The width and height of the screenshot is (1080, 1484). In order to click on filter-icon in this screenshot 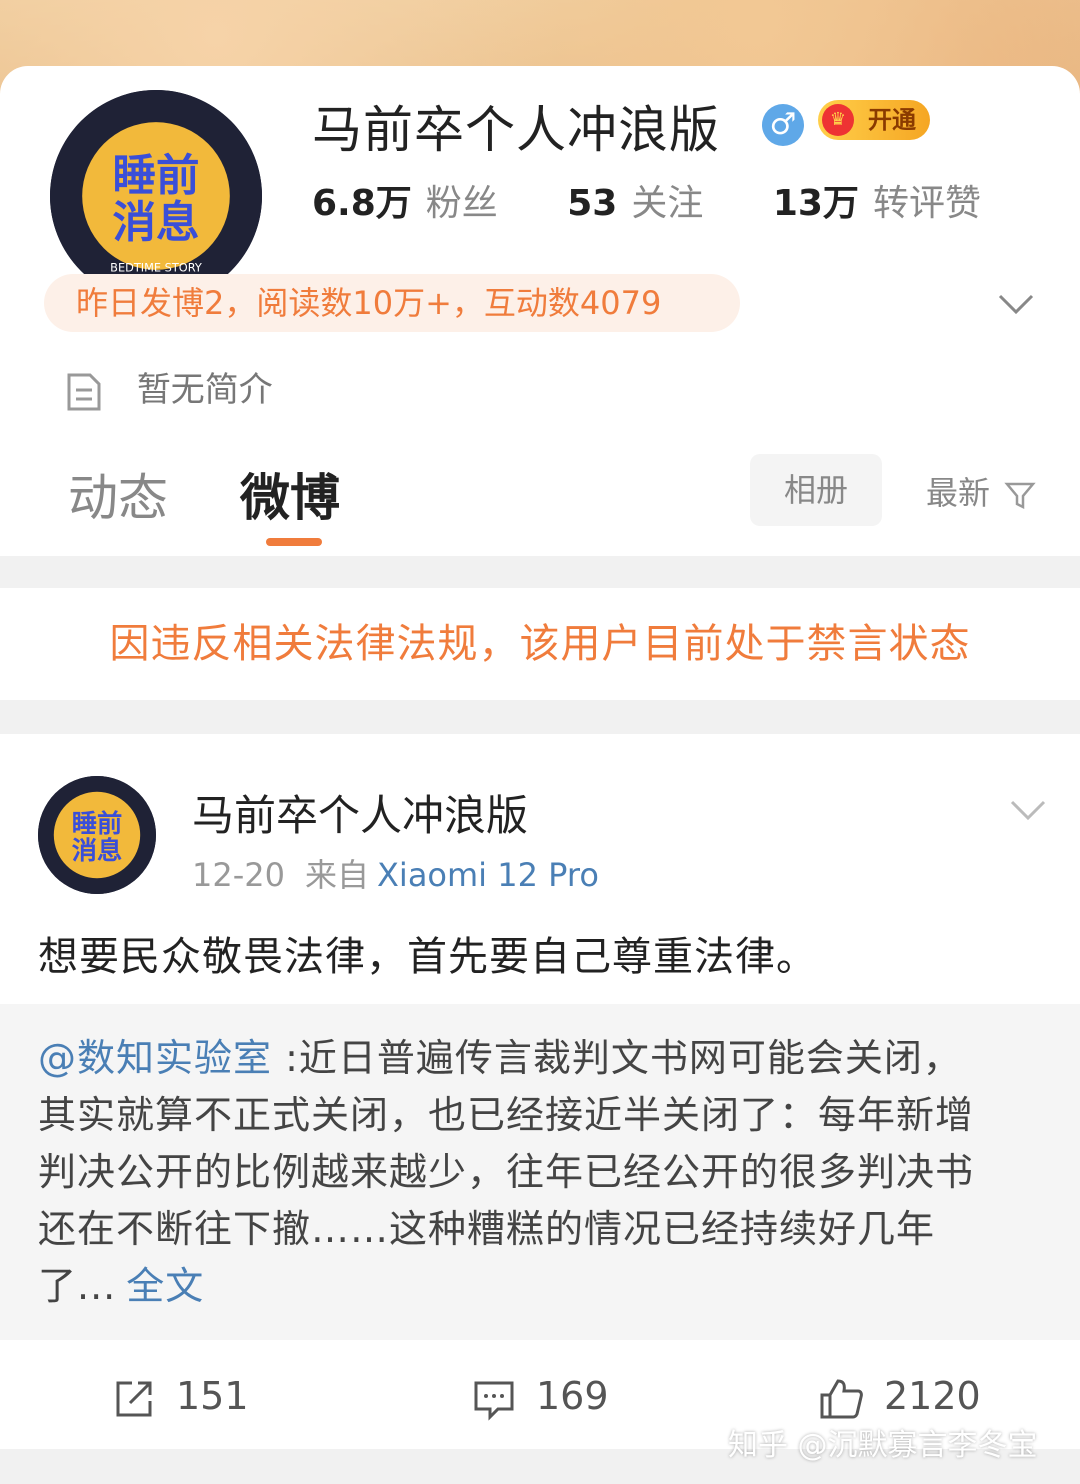, I will do `click(1020, 496)`.